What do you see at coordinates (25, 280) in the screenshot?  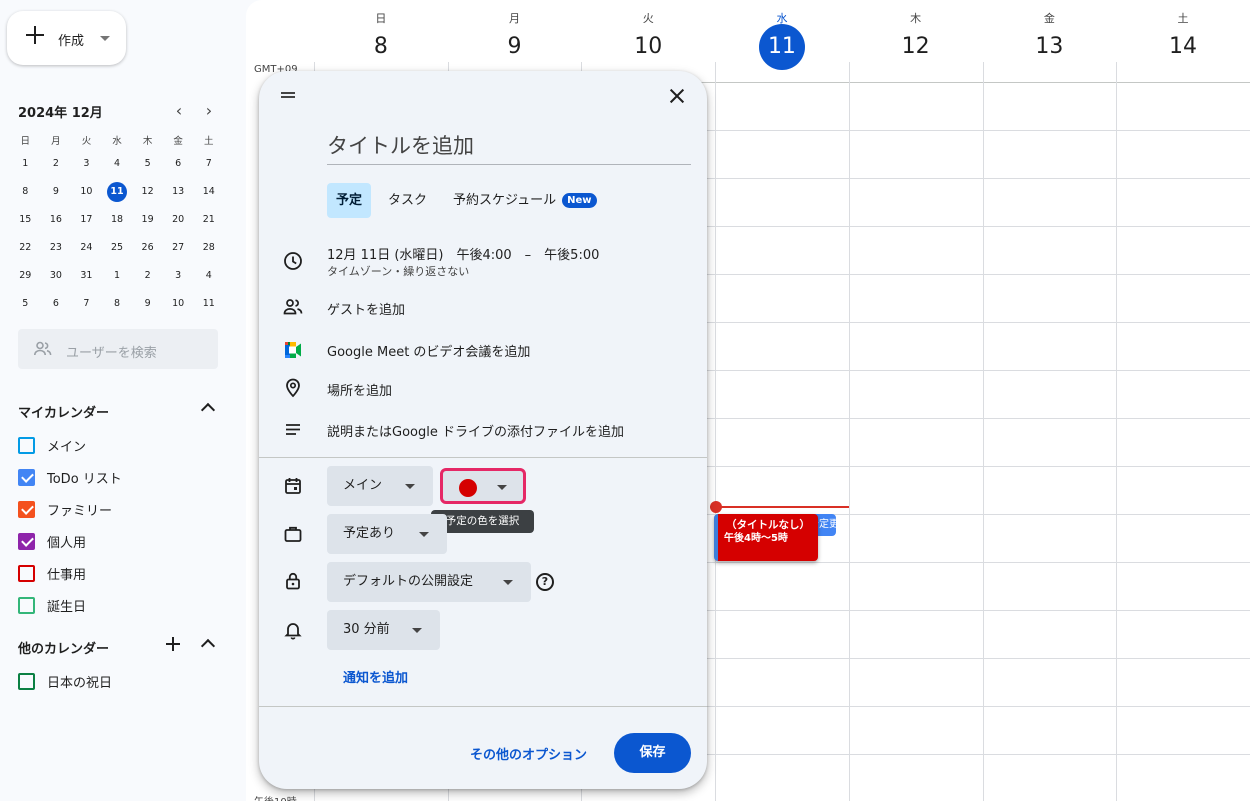 I see `mini-calendar-day: 29` at bounding box center [25, 280].